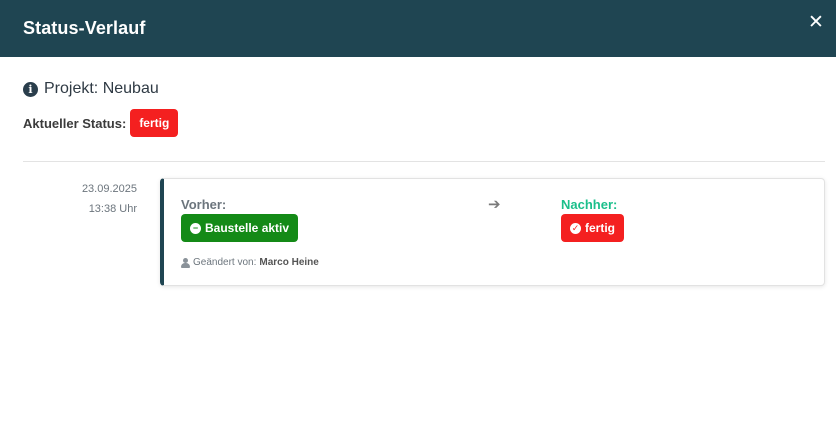  Describe the element at coordinates (195, 228) in the screenshot. I see `minus-circle-icon: −` at that location.